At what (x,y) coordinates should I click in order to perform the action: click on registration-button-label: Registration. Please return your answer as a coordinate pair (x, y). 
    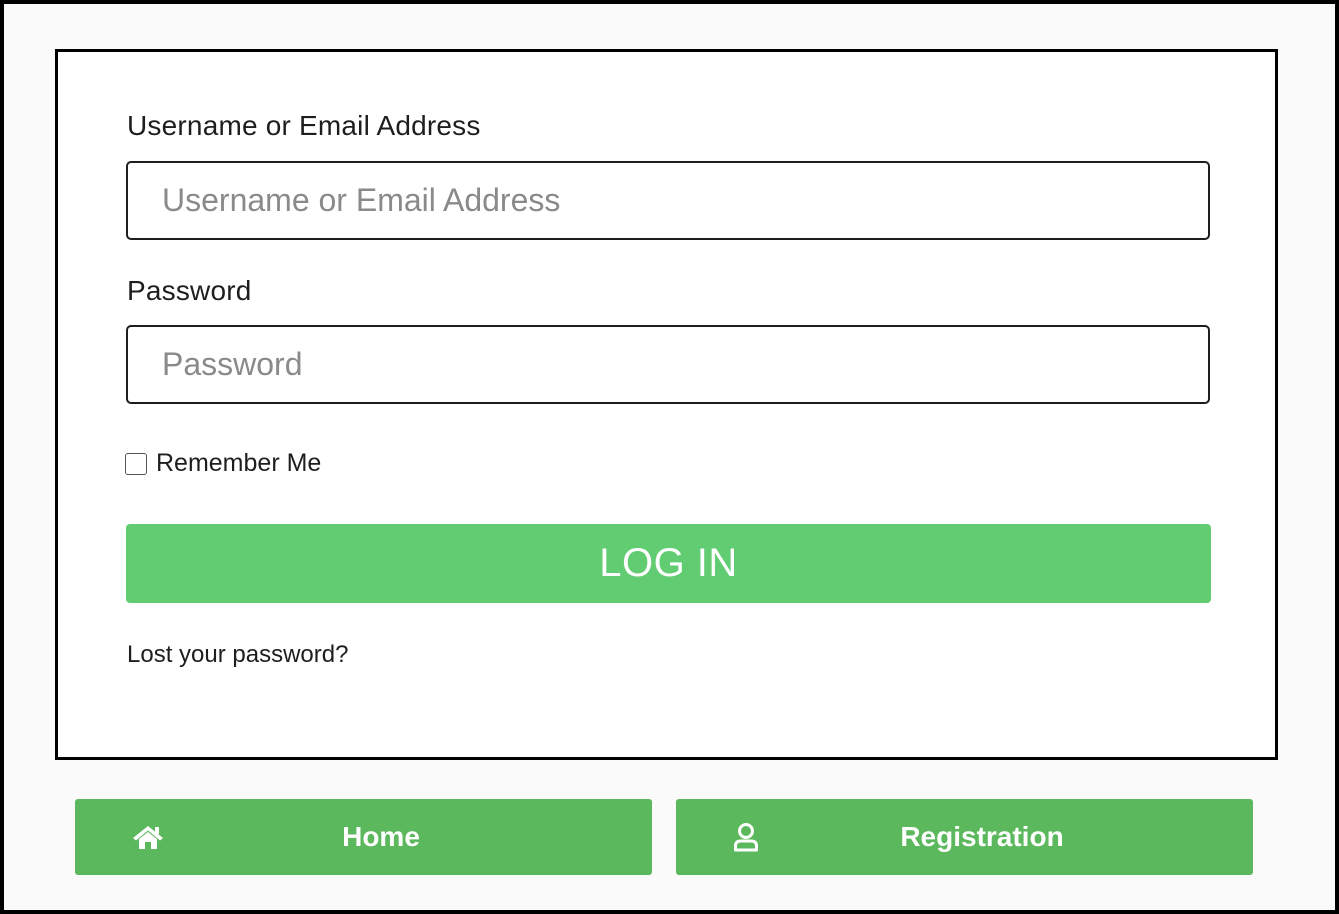
    Looking at the image, I should click on (982, 836).